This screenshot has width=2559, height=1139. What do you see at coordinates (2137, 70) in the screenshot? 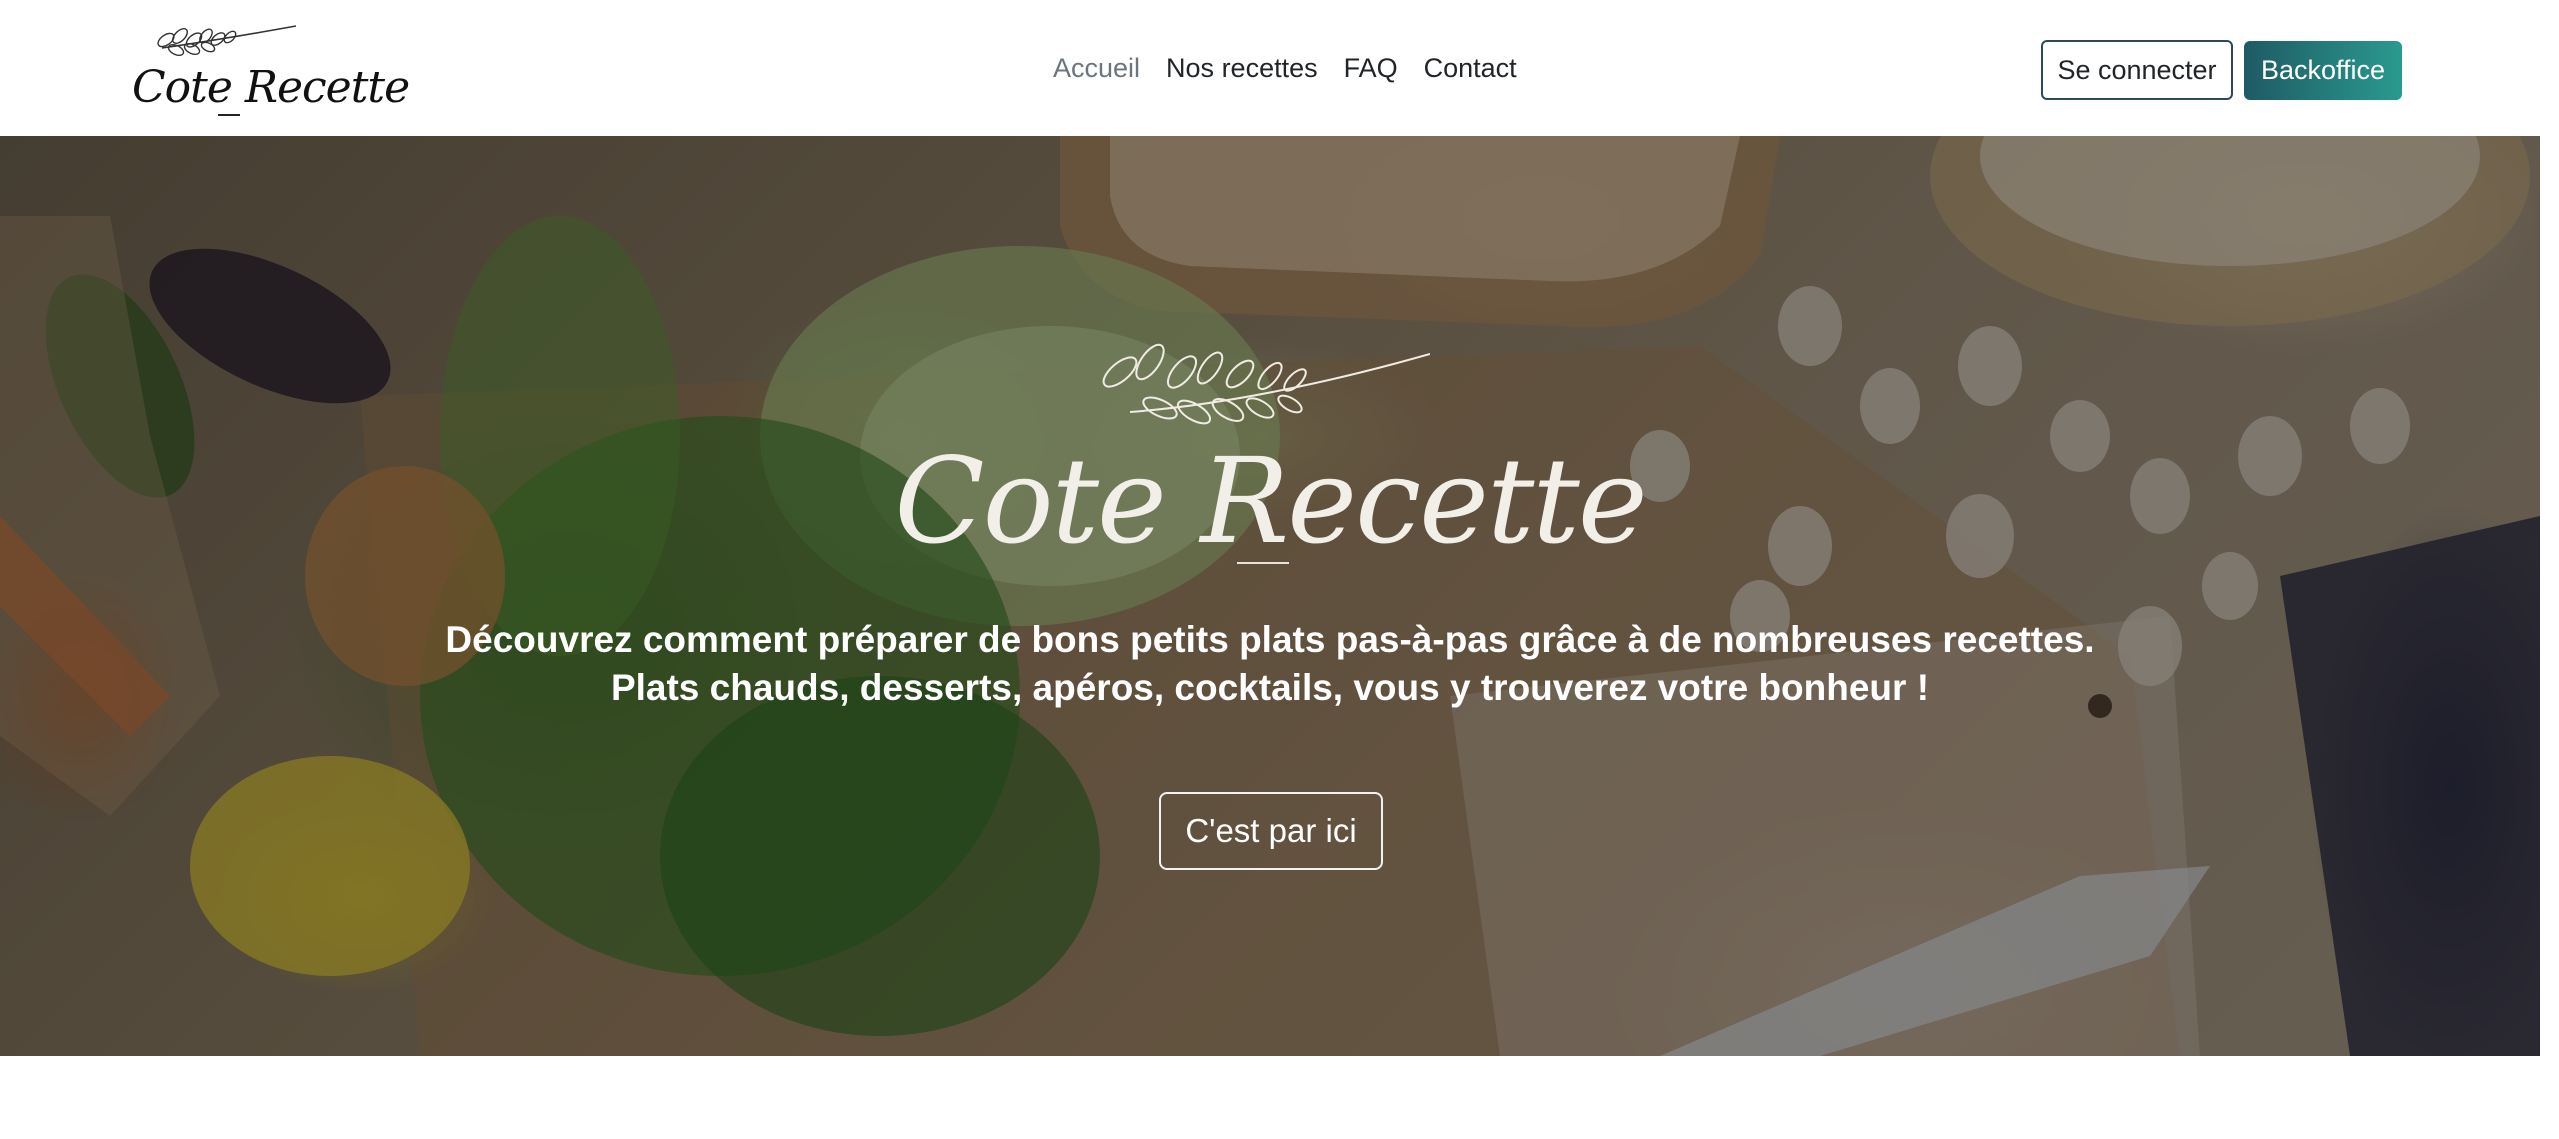
I see `login-button: Se connecter` at bounding box center [2137, 70].